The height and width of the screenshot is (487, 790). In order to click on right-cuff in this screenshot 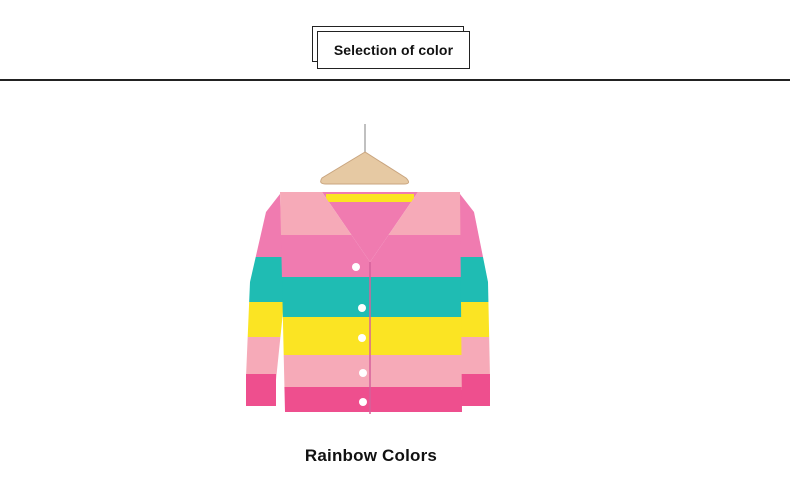, I will do `click(475, 390)`.